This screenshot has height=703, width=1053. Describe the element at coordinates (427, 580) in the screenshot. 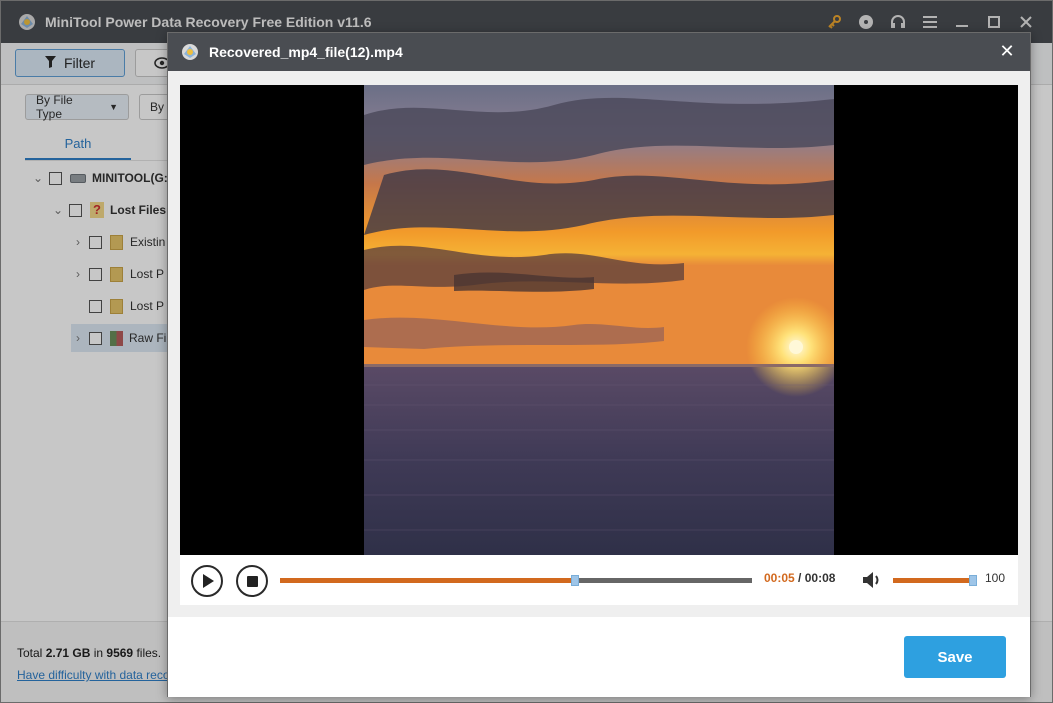

I see `seek-progress` at that location.